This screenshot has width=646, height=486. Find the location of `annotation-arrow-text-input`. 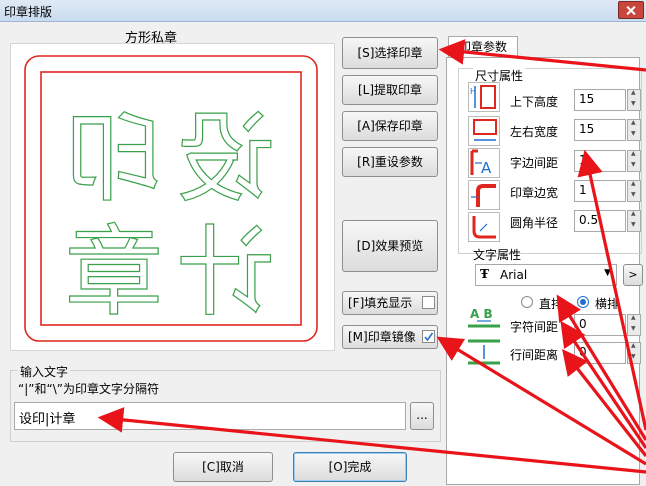

annotation-arrow-text-input is located at coordinates (371, 440).